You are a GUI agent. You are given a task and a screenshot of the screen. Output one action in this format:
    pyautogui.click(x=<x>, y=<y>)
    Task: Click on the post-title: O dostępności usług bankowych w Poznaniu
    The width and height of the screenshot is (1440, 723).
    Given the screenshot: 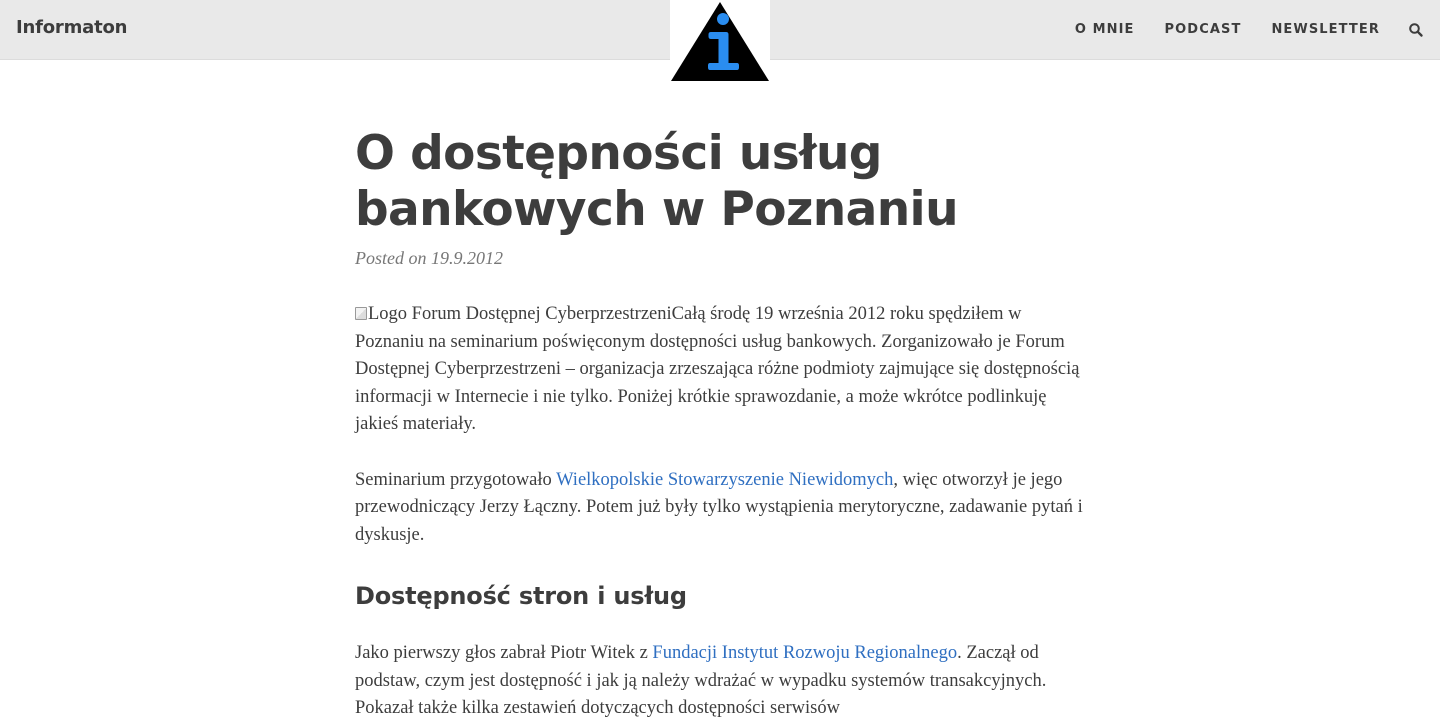 What is the action you would take?
    pyautogui.click(x=657, y=181)
    